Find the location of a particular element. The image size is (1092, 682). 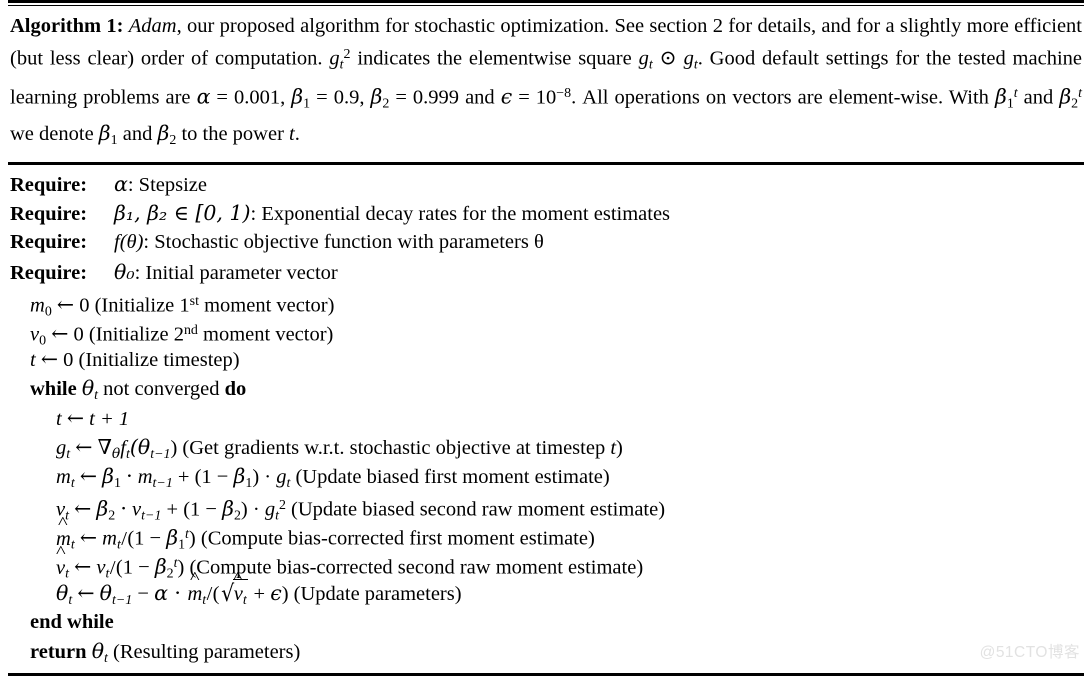

require-line-stepsize: Require: α: Stepsize is located at coordinates (546, 184).